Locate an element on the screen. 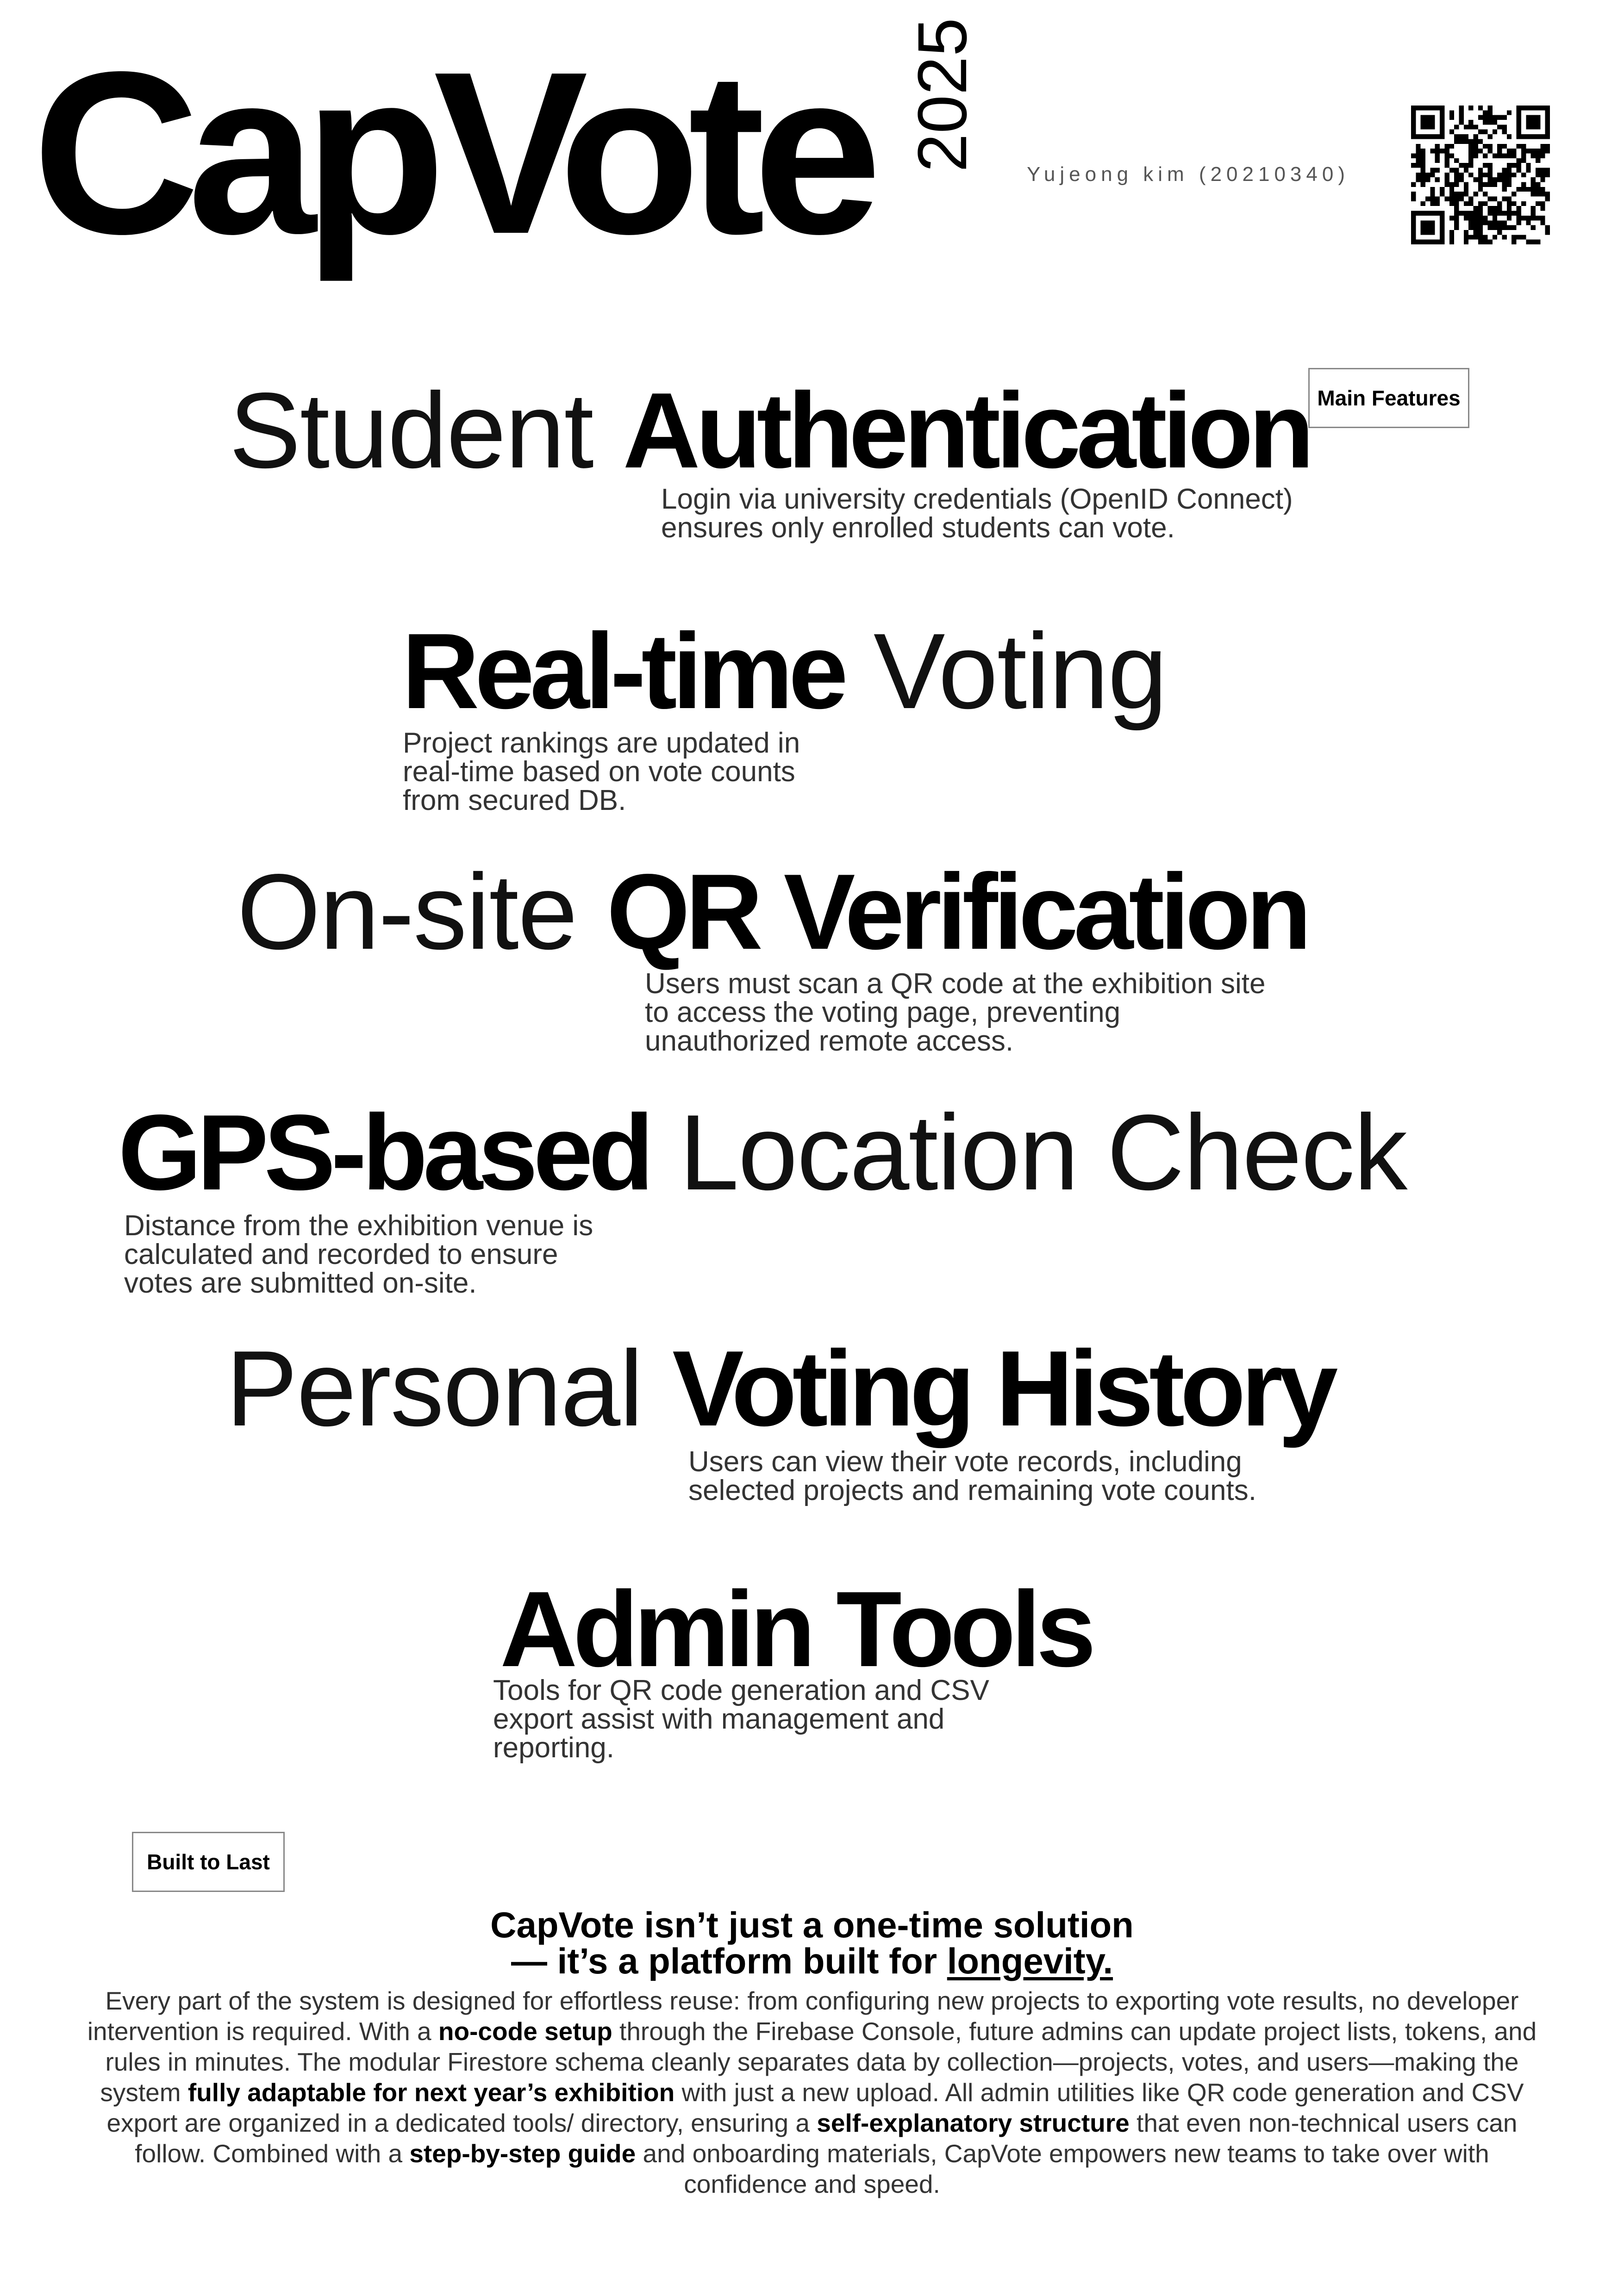 The height and width of the screenshot is (2296, 1624). feature-heading-authentication: Student Authentication is located at coordinates (771, 431).